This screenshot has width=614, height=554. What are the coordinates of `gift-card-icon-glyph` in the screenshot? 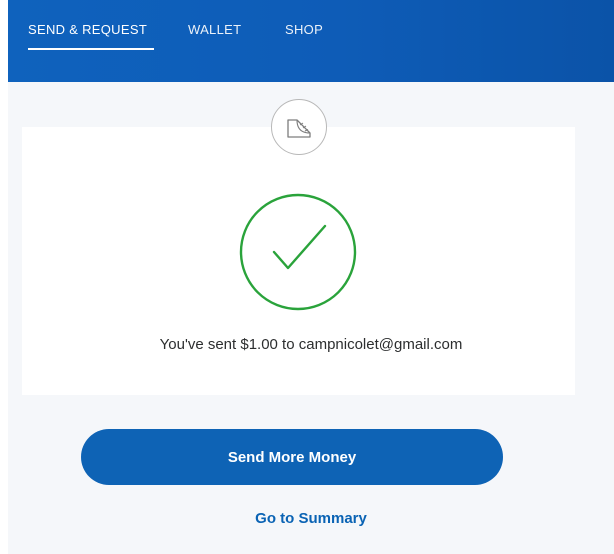 It's located at (299, 128).